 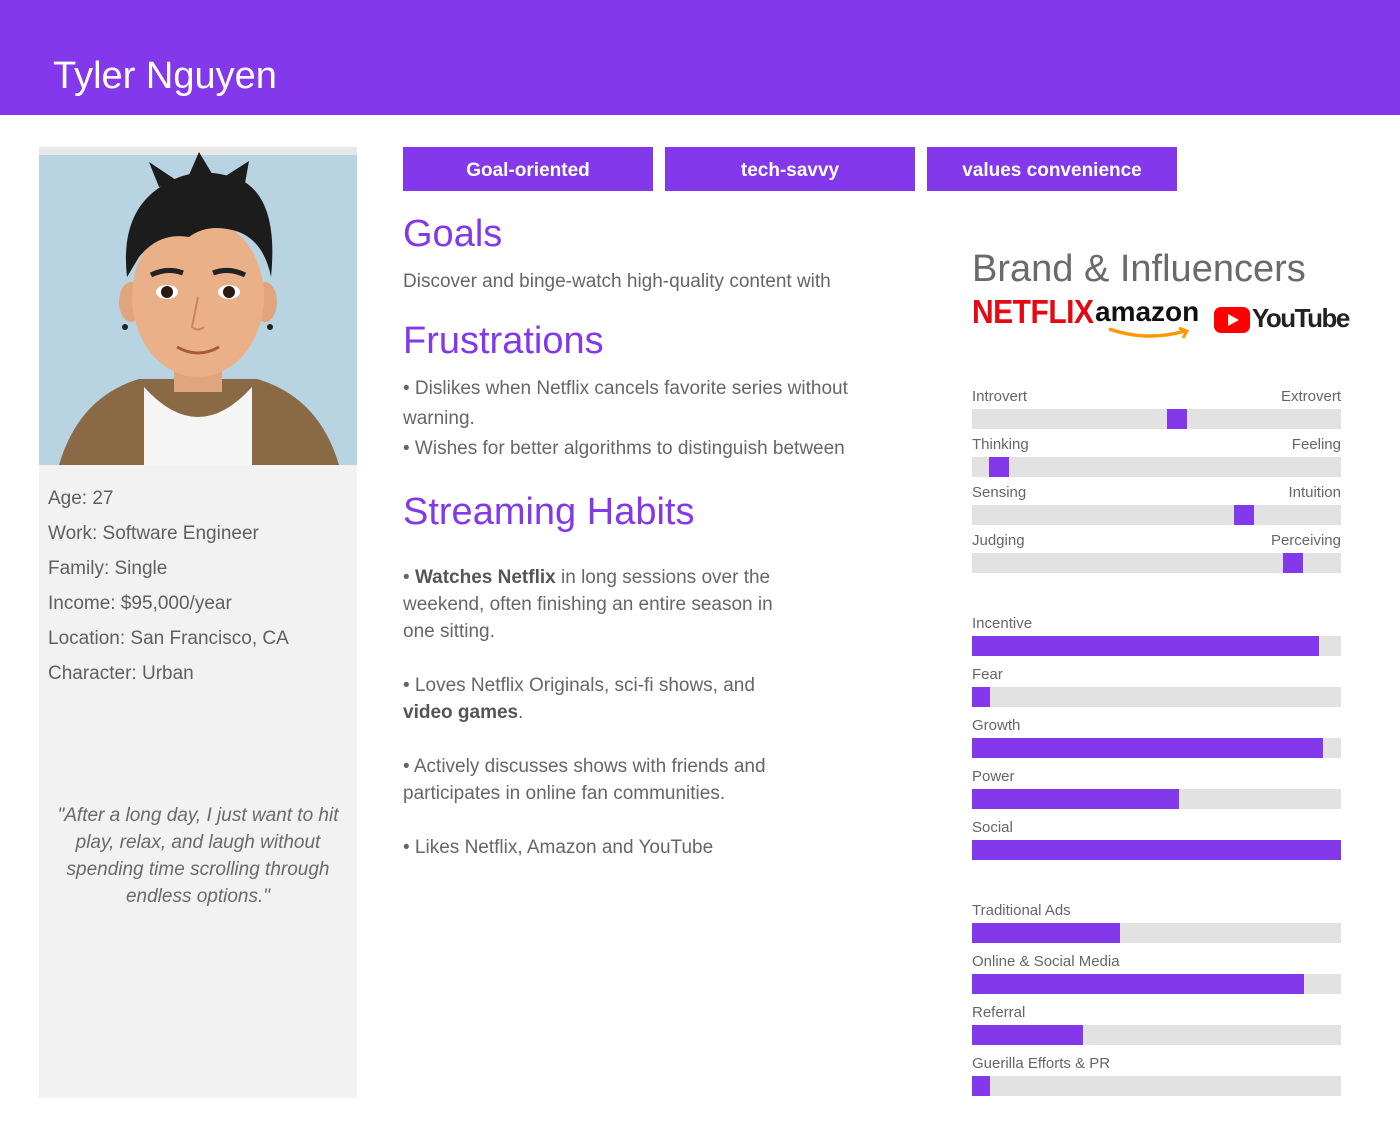 What do you see at coordinates (1139, 269) in the screenshot?
I see `brands-heading: Brand & Influencers` at bounding box center [1139, 269].